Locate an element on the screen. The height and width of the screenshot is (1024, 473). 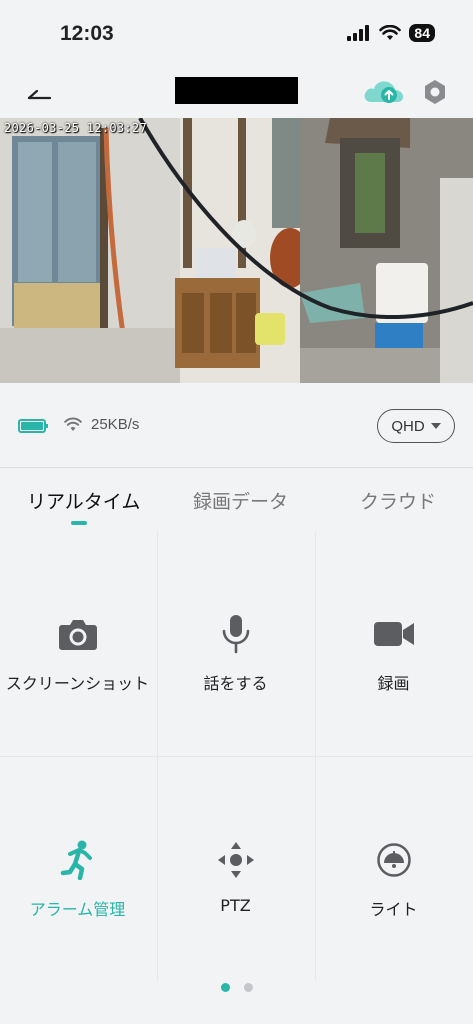
quality-label: QHD is located at coordinates (408, 426).